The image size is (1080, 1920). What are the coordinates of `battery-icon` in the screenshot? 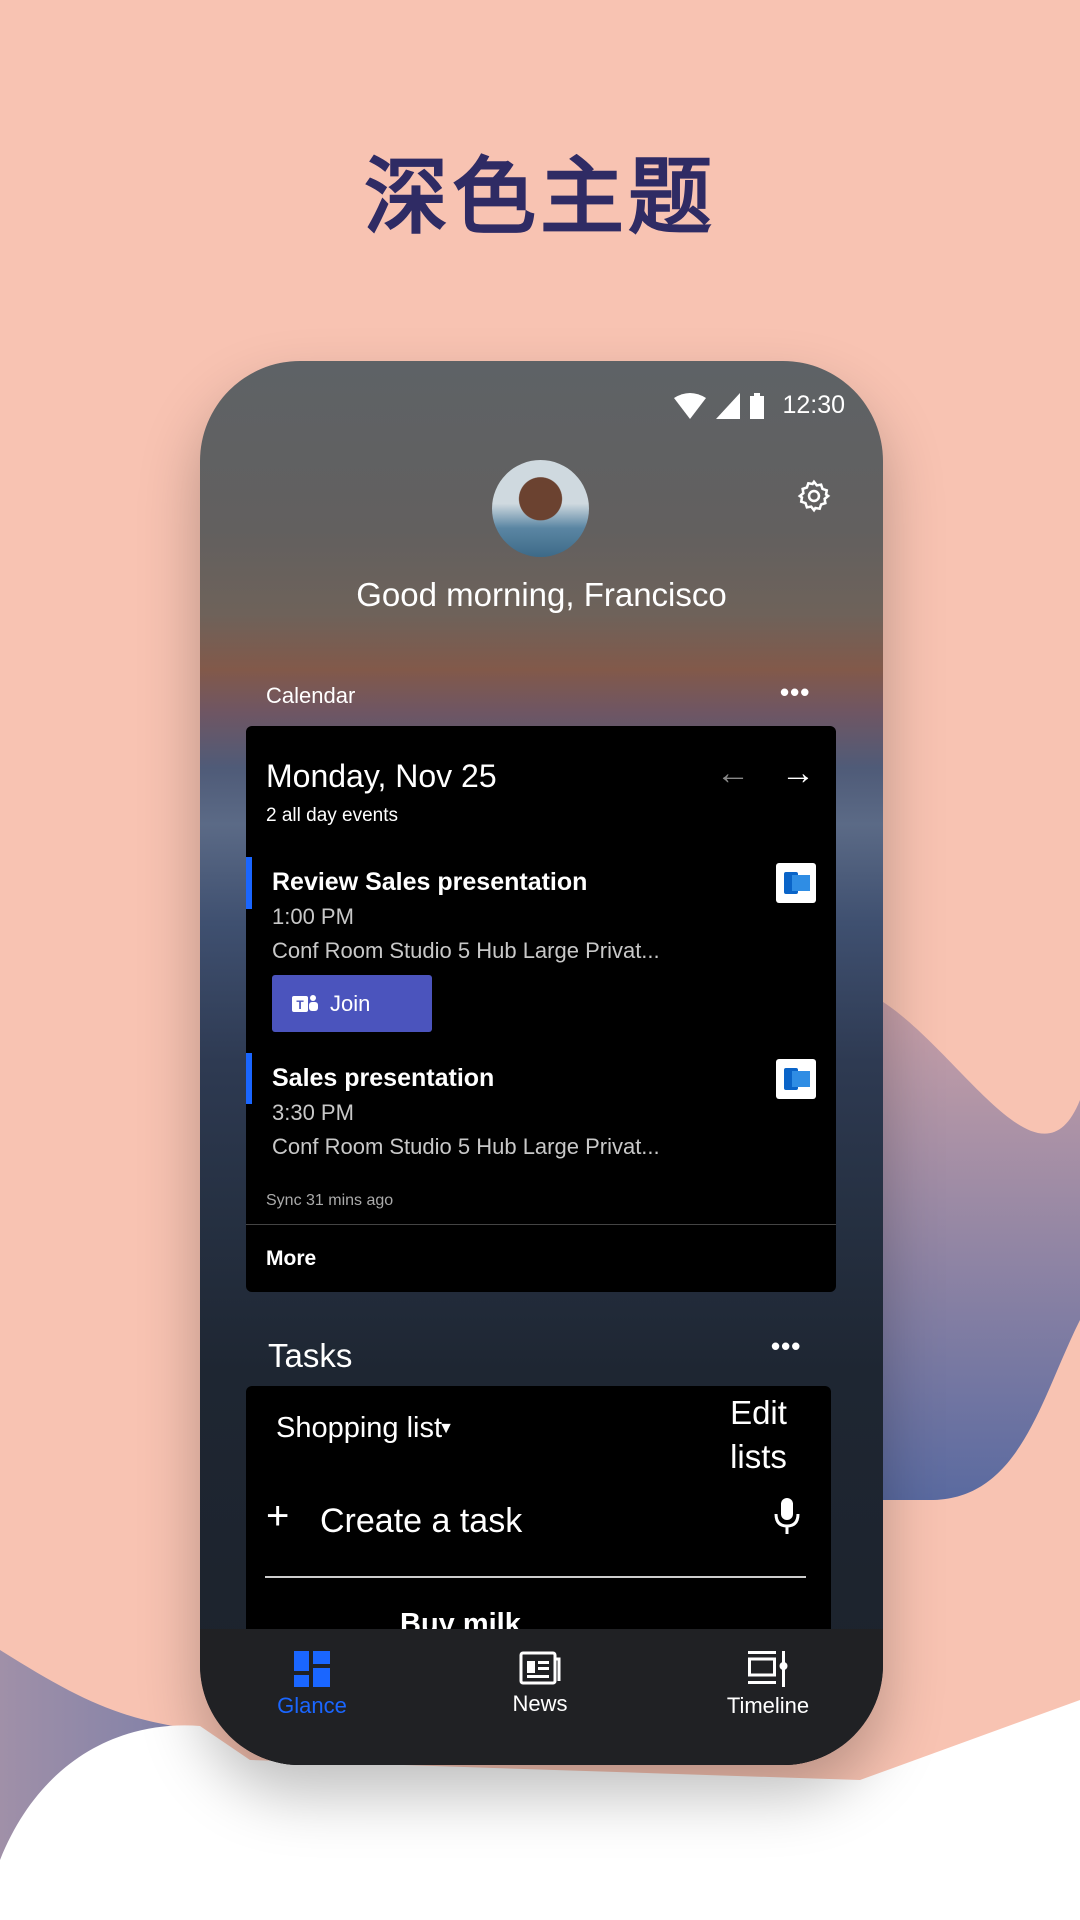 It's located at (757, 405).